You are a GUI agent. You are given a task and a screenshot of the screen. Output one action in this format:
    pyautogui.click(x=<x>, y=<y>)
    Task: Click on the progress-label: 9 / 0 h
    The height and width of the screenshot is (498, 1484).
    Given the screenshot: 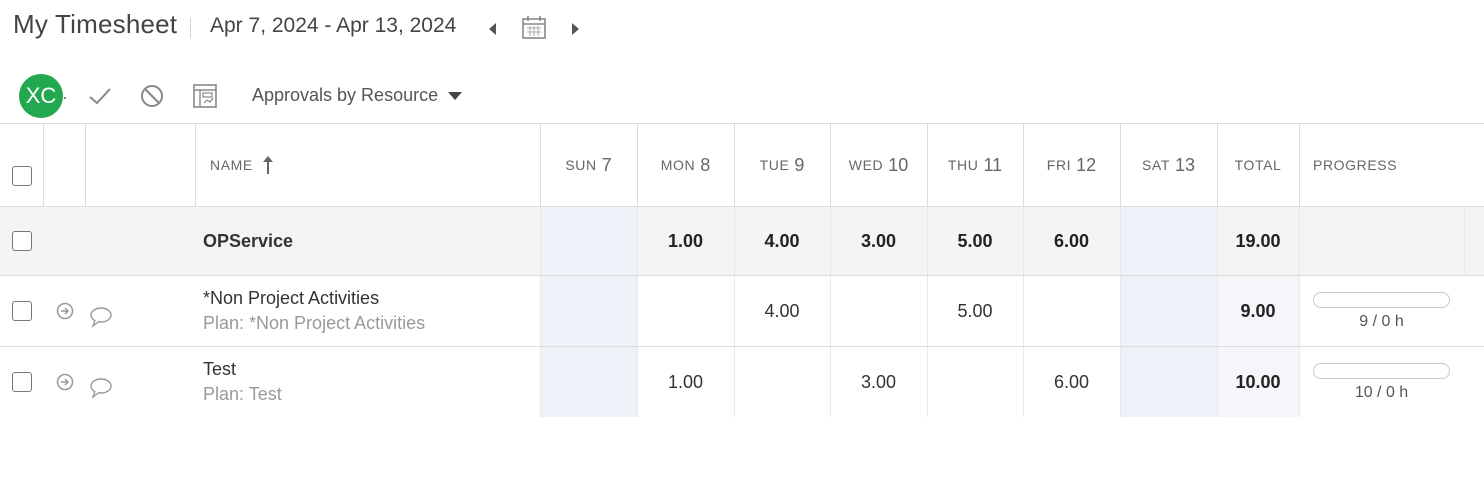 What is the action you would take?
    pyautogui.click(x=1381, y=321)
    